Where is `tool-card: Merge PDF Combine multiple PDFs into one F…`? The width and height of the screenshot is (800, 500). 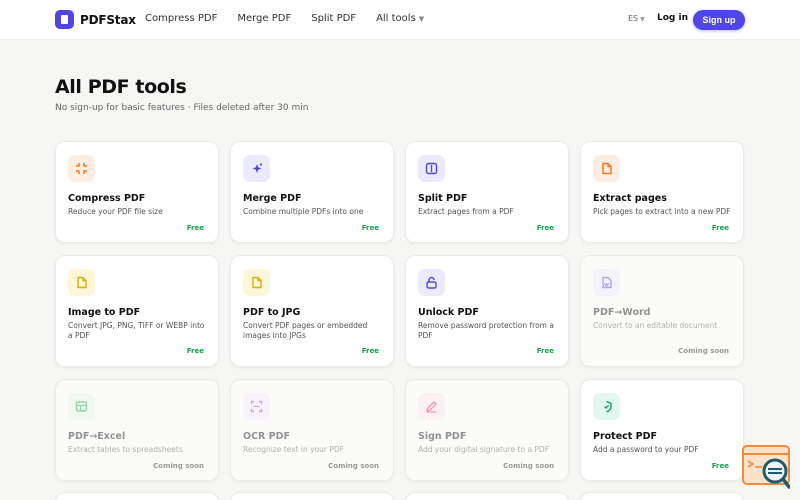
tool-card: Merge PDF Combine multiple PDFs into one F… is located at coordinates (312, 192).